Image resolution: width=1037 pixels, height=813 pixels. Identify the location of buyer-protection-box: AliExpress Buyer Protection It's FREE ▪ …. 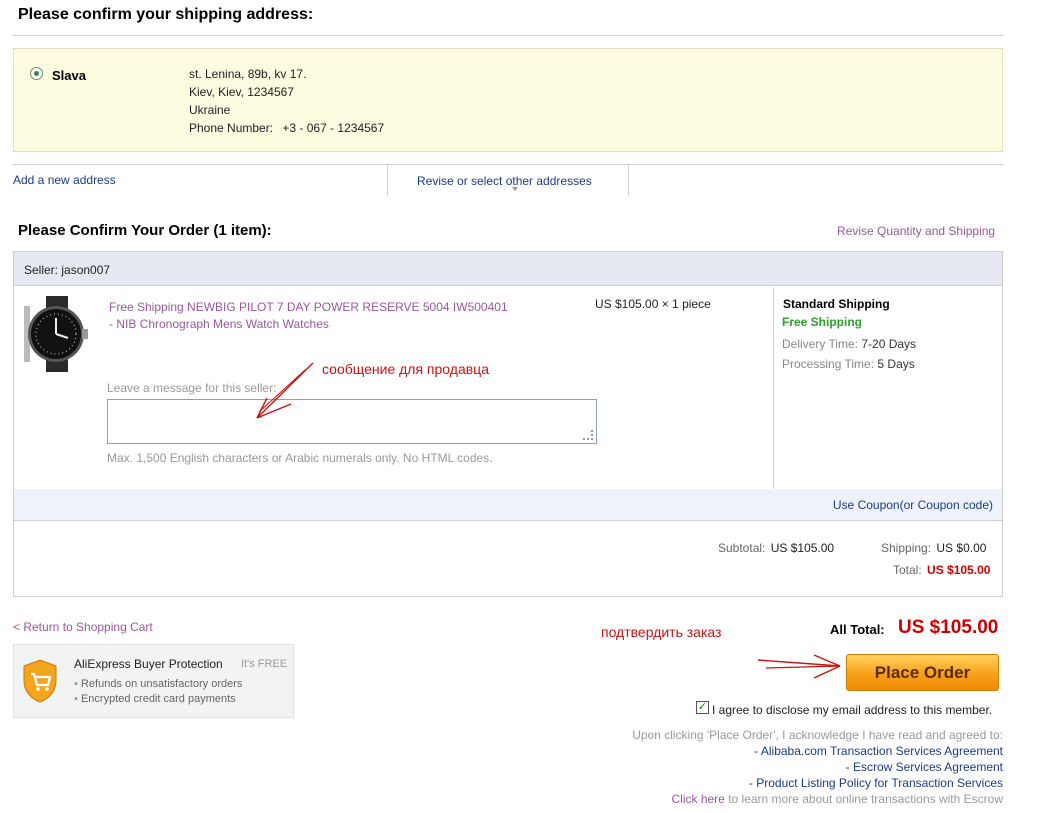
(153, 681).